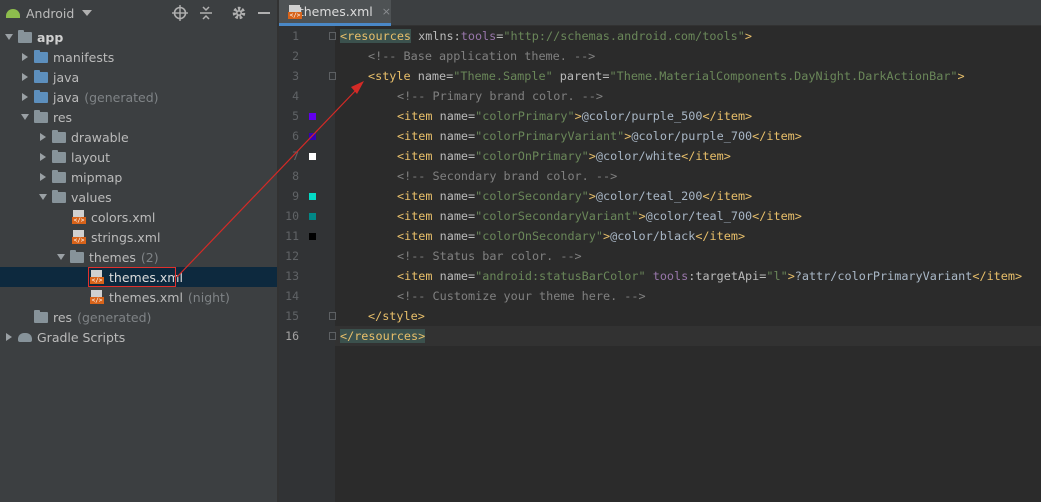 The width and height of the screenshot is (1041, 502). I want to click on line-number: 2, so click(295, 56).